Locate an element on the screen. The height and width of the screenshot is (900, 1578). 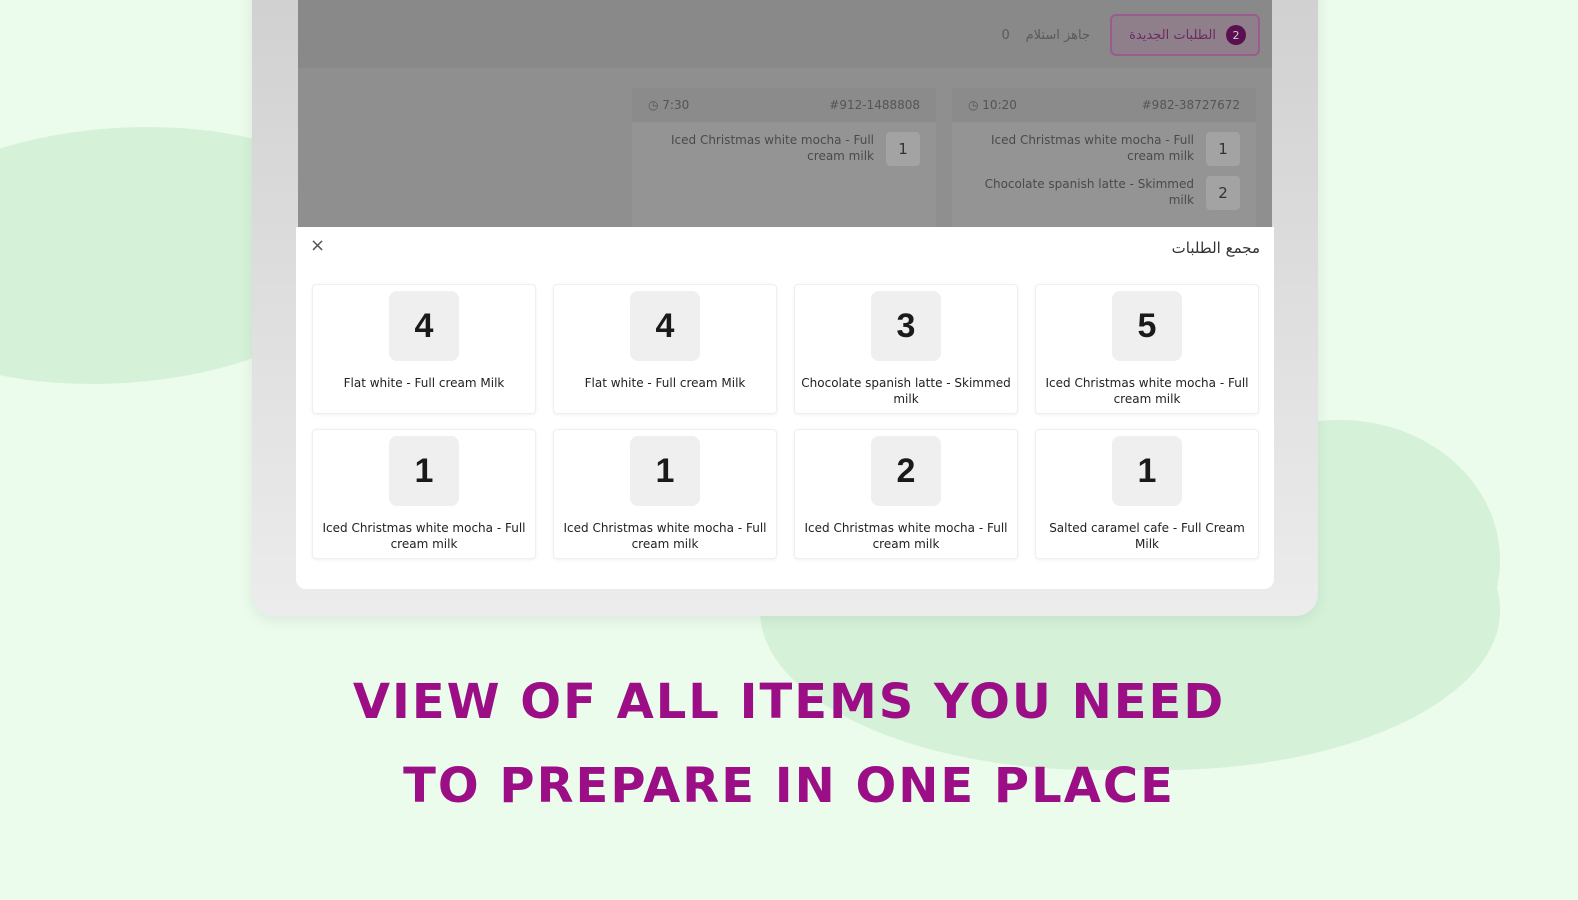
new-orders-count: 2 is located at coordinates (1236, 35).